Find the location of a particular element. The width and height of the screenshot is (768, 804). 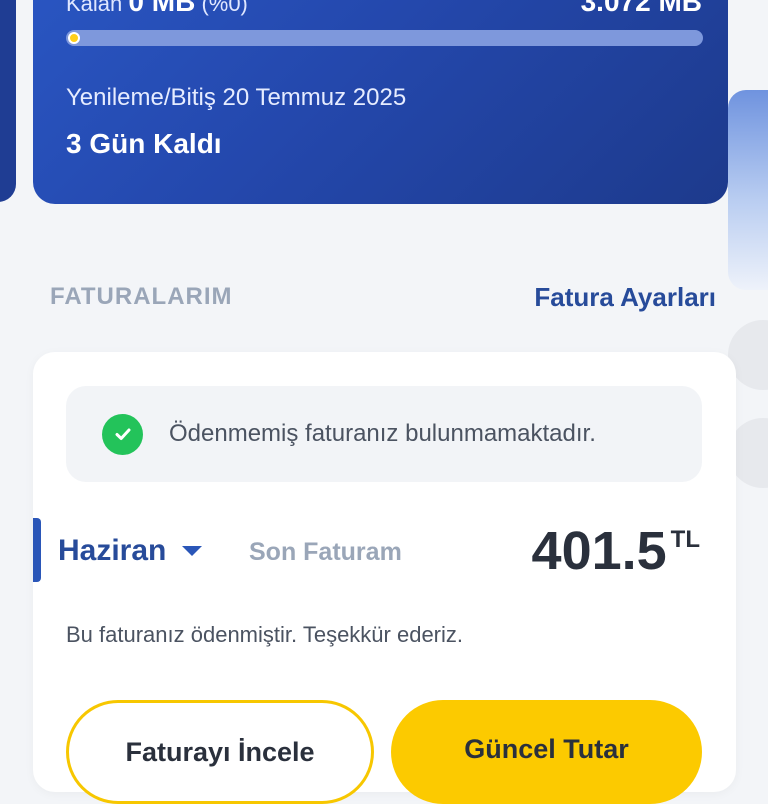

renewal-date: Yenileme/Bitiş 20 Temmuz 2025 is located at coordinates (236, 97).